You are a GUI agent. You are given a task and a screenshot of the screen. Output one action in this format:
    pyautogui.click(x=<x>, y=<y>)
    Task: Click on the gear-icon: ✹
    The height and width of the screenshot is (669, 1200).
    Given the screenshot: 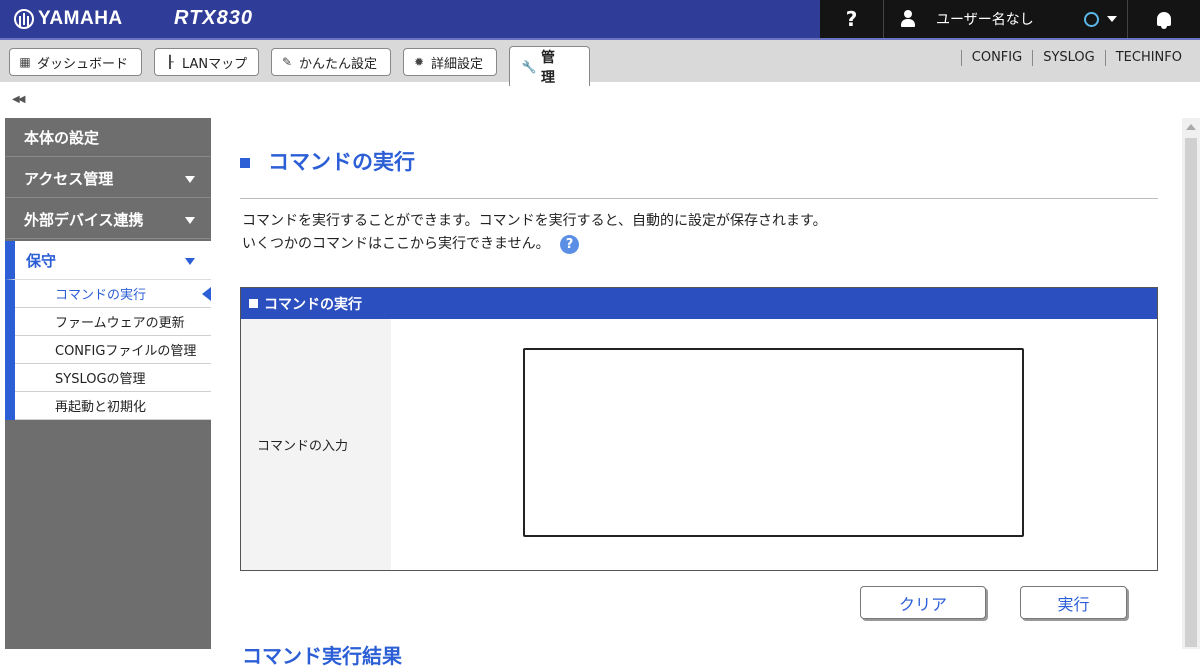 What is the action you would take?
    pyautogui.click(x=419, y=62)
    